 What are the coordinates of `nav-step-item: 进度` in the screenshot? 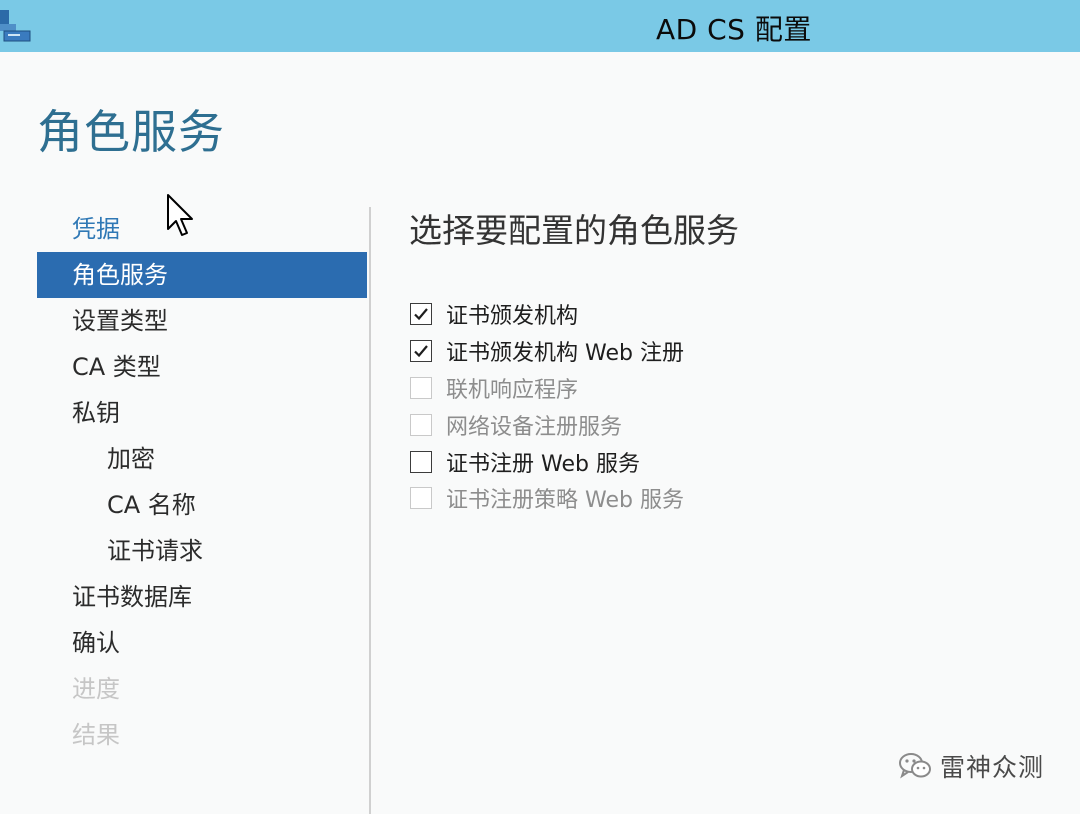 It's located at (96, 689).